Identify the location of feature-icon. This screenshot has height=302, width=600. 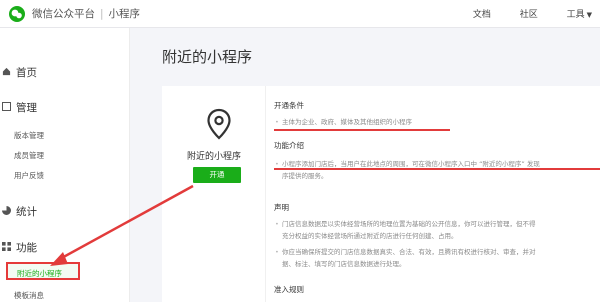
(6, 246).